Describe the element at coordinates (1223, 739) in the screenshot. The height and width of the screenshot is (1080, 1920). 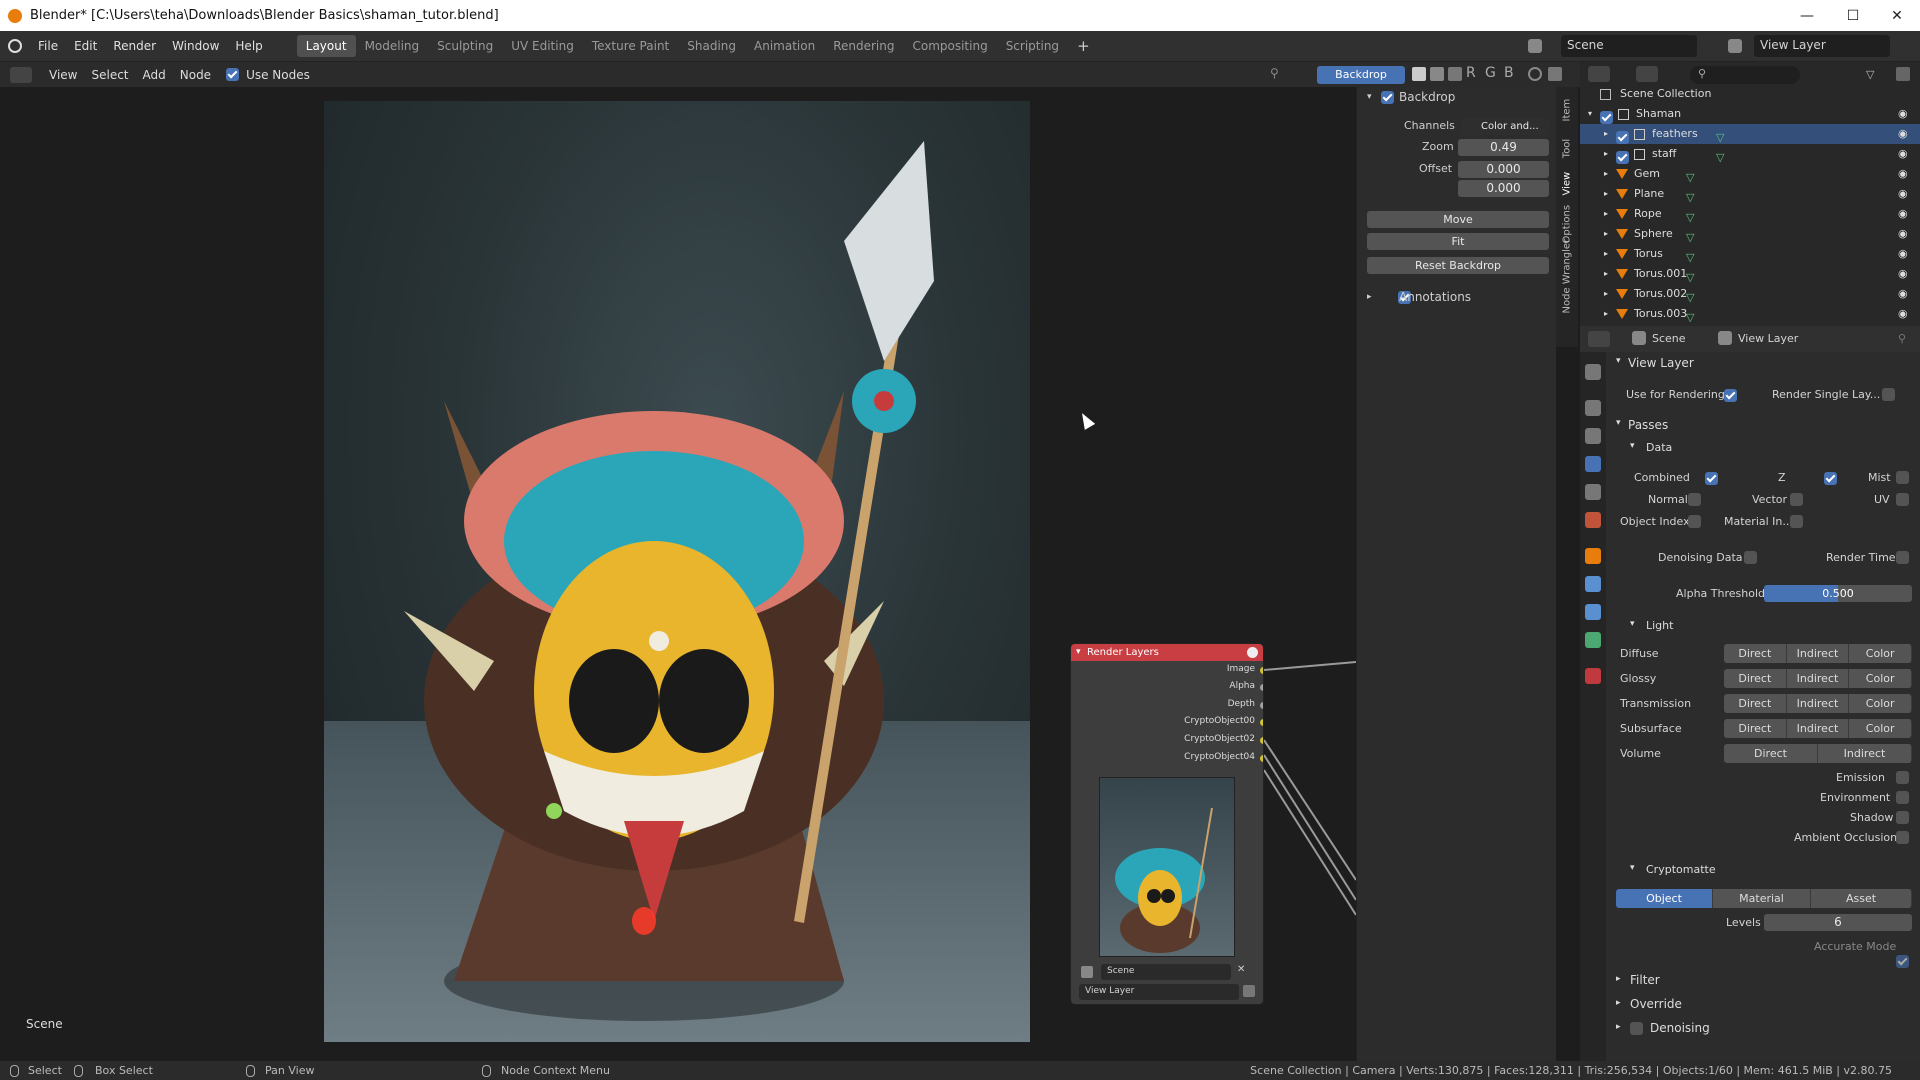
I see `socket-cryptoobject02: CryptoObject02` at that location.